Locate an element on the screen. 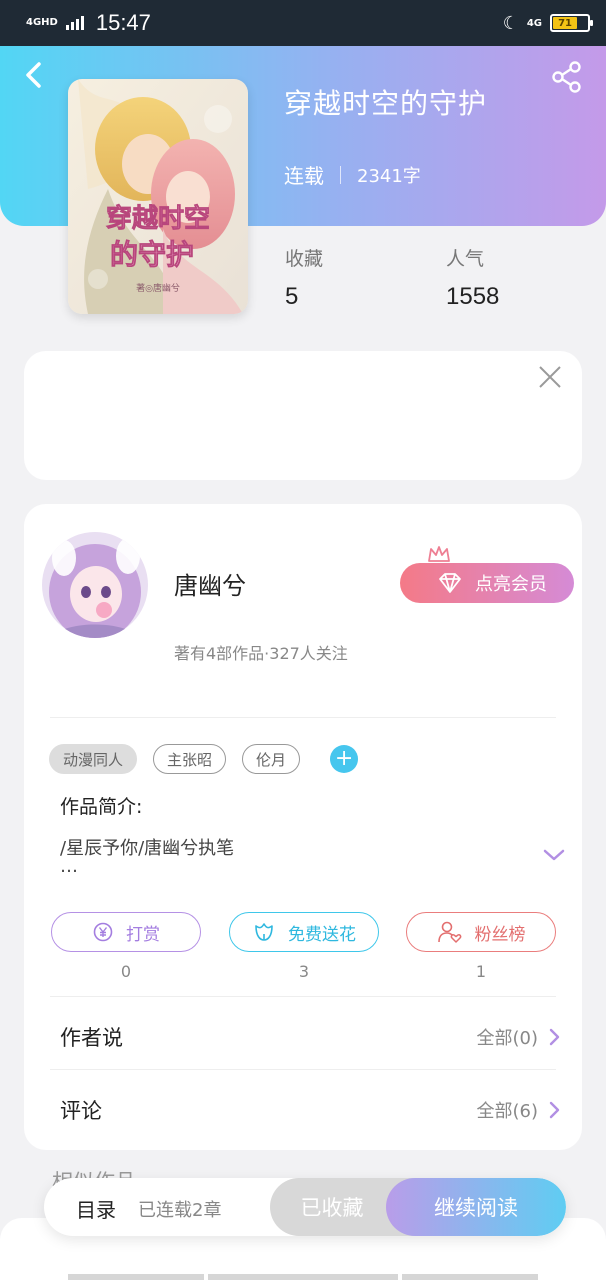  book-title: 穿越时空的守护 is located at coordinates (386, 103).